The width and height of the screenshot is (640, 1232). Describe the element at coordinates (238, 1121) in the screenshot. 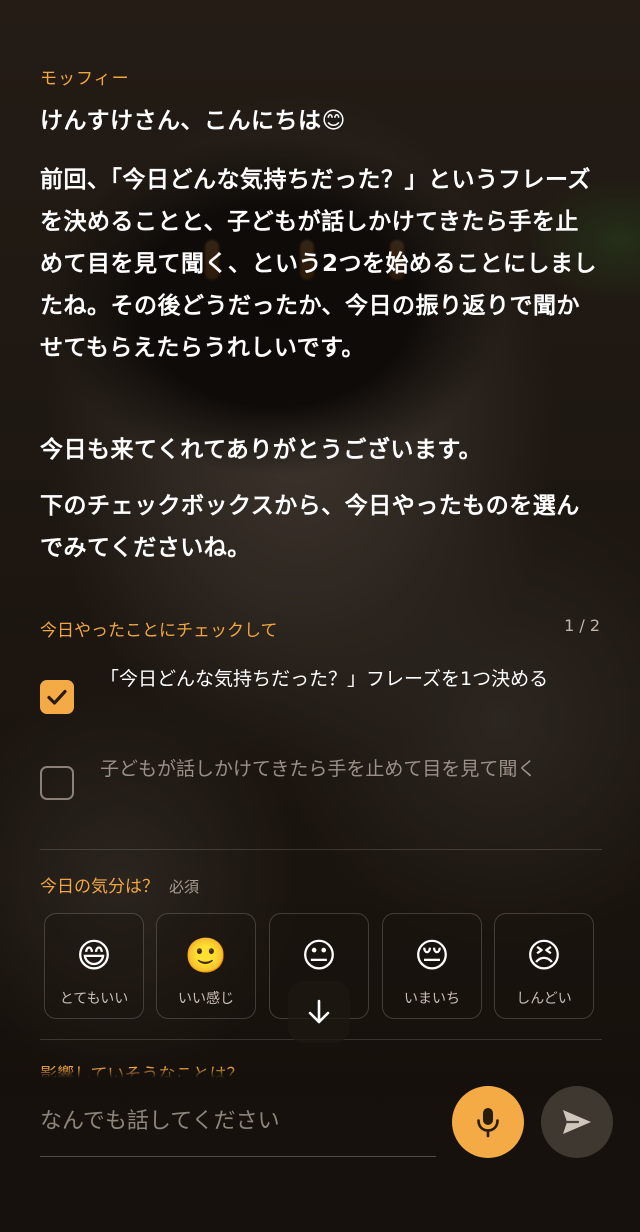

I see `message-input` at that location.